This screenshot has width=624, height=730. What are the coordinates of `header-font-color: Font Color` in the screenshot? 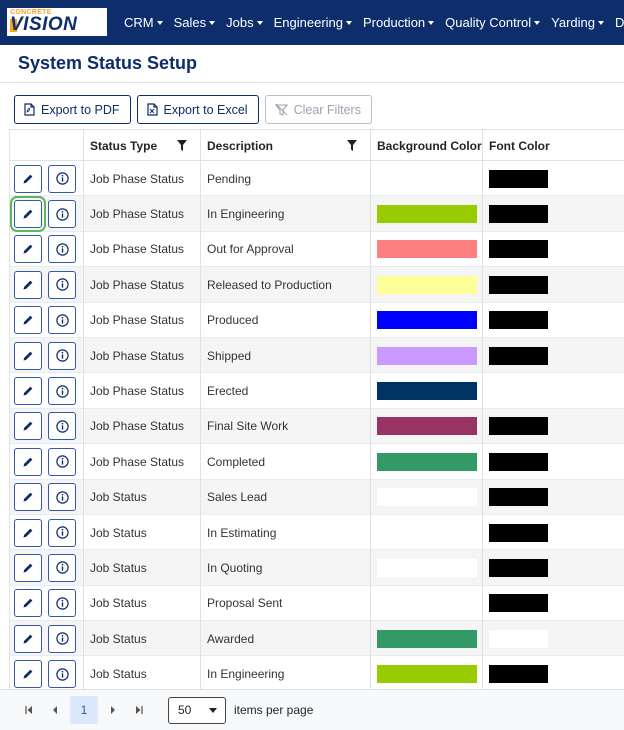 It's located at (553, 145).